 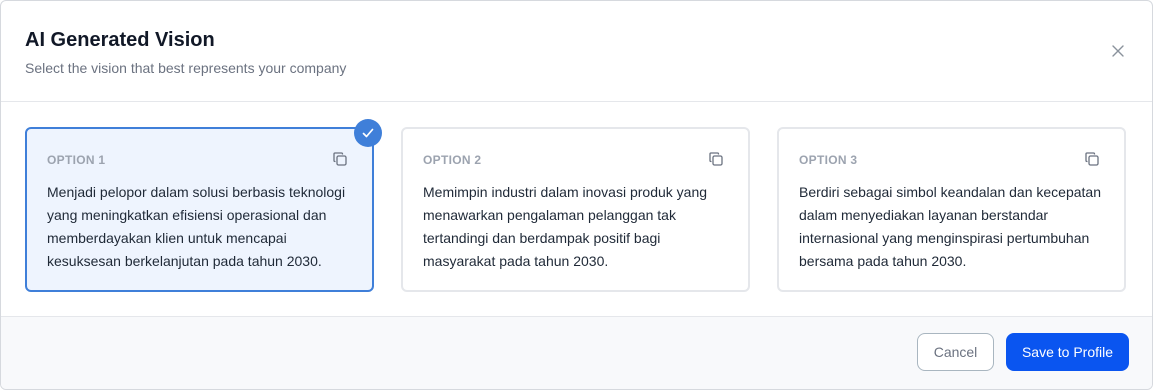 I want to click on check-icon, so click(x=368, y=133).